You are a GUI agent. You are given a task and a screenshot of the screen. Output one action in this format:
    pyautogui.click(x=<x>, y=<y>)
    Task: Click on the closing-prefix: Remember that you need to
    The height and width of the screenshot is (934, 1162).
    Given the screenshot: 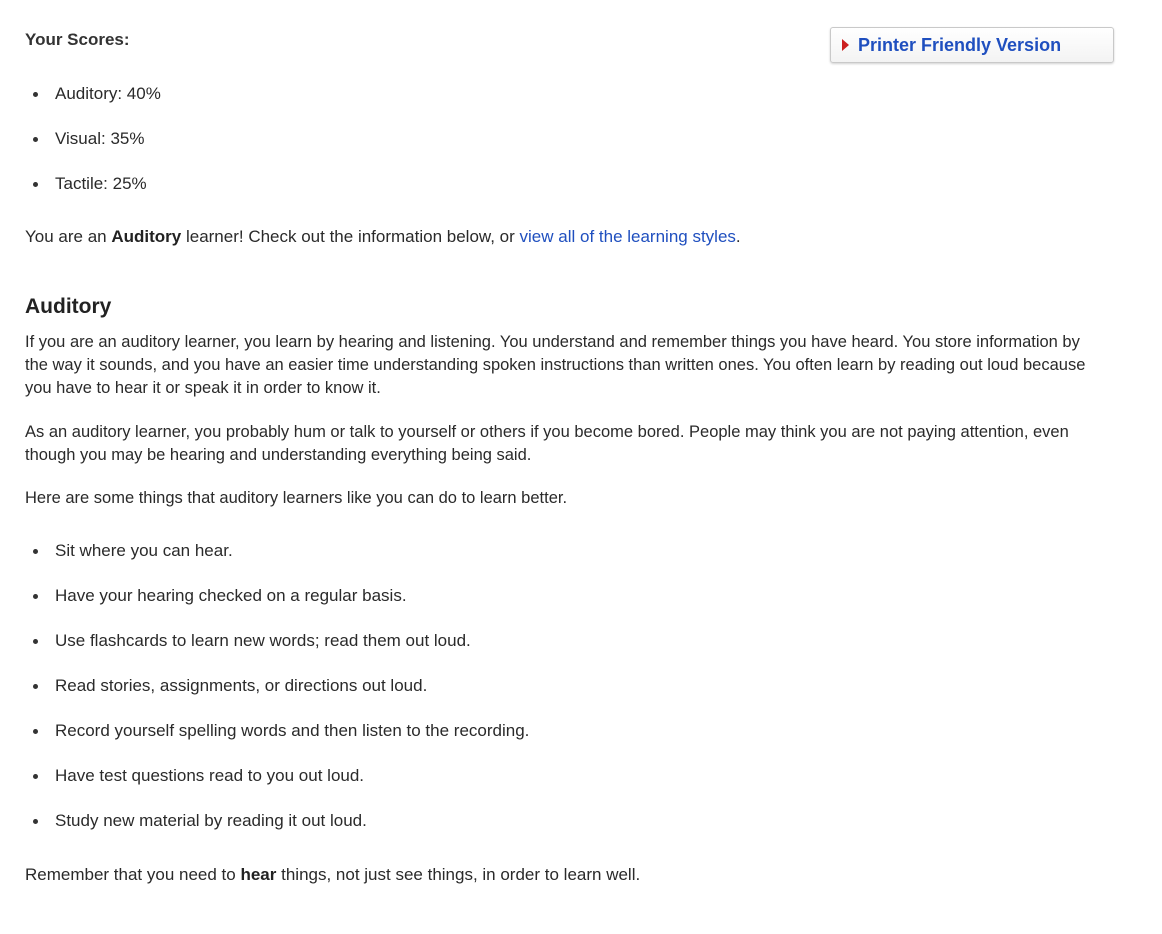 What is the action you would take?
    pyautogui.click(x=133, y=874)
    